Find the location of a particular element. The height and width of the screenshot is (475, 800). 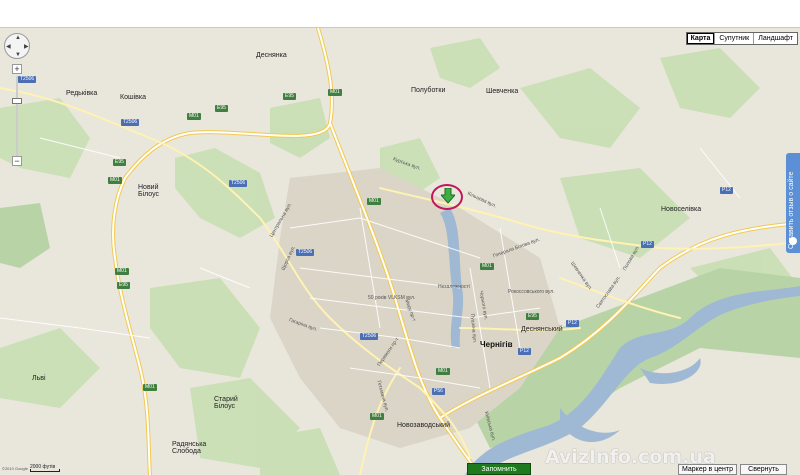

pan-control: ▲ ▼ ◀ ▶ is located at coordinates (17, 46).